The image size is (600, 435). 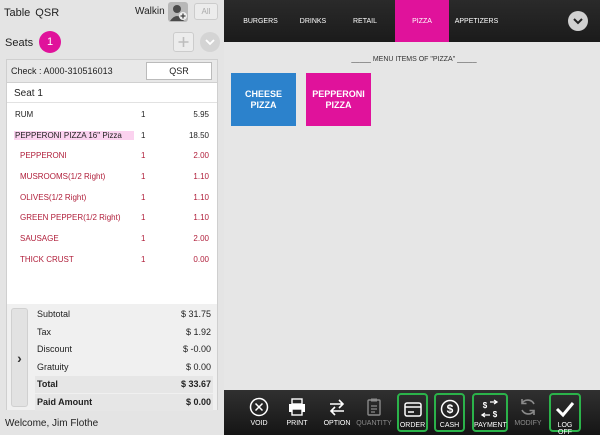 I want to click on categories-menu-button, so click(x=578, y=21).